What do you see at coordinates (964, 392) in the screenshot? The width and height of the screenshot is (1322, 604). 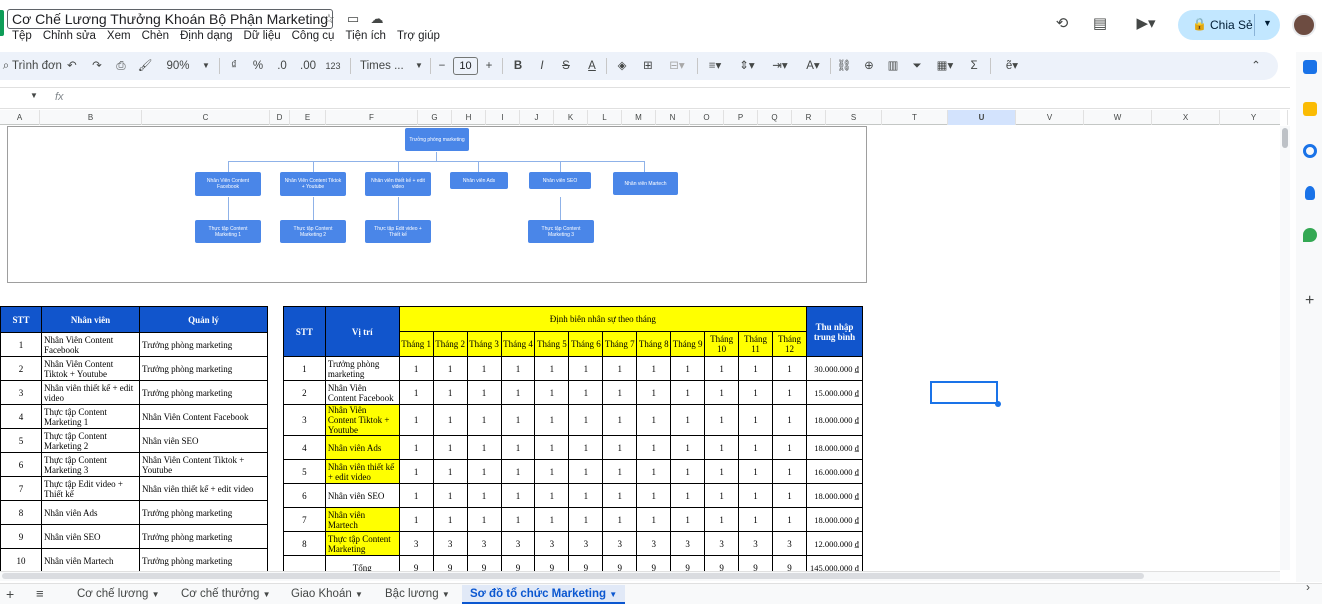 I see `selected-cell` at bounding box center [964, 392].